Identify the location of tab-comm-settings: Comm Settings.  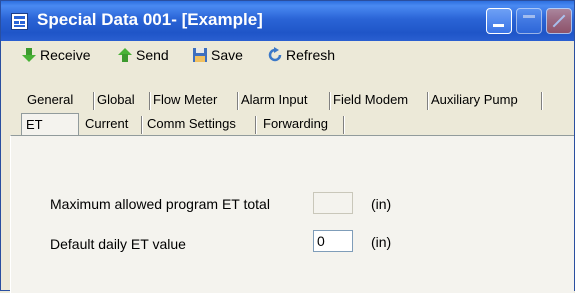
(200, 124).